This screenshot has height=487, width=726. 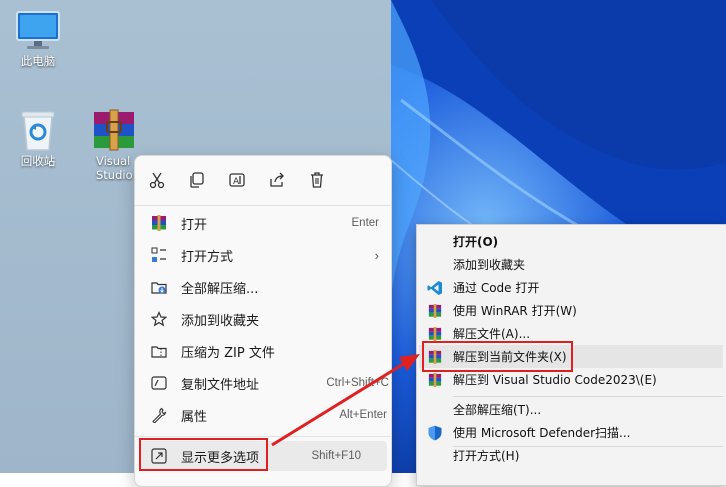 I want to click on rename-button: A, so click(x=237, y=180).